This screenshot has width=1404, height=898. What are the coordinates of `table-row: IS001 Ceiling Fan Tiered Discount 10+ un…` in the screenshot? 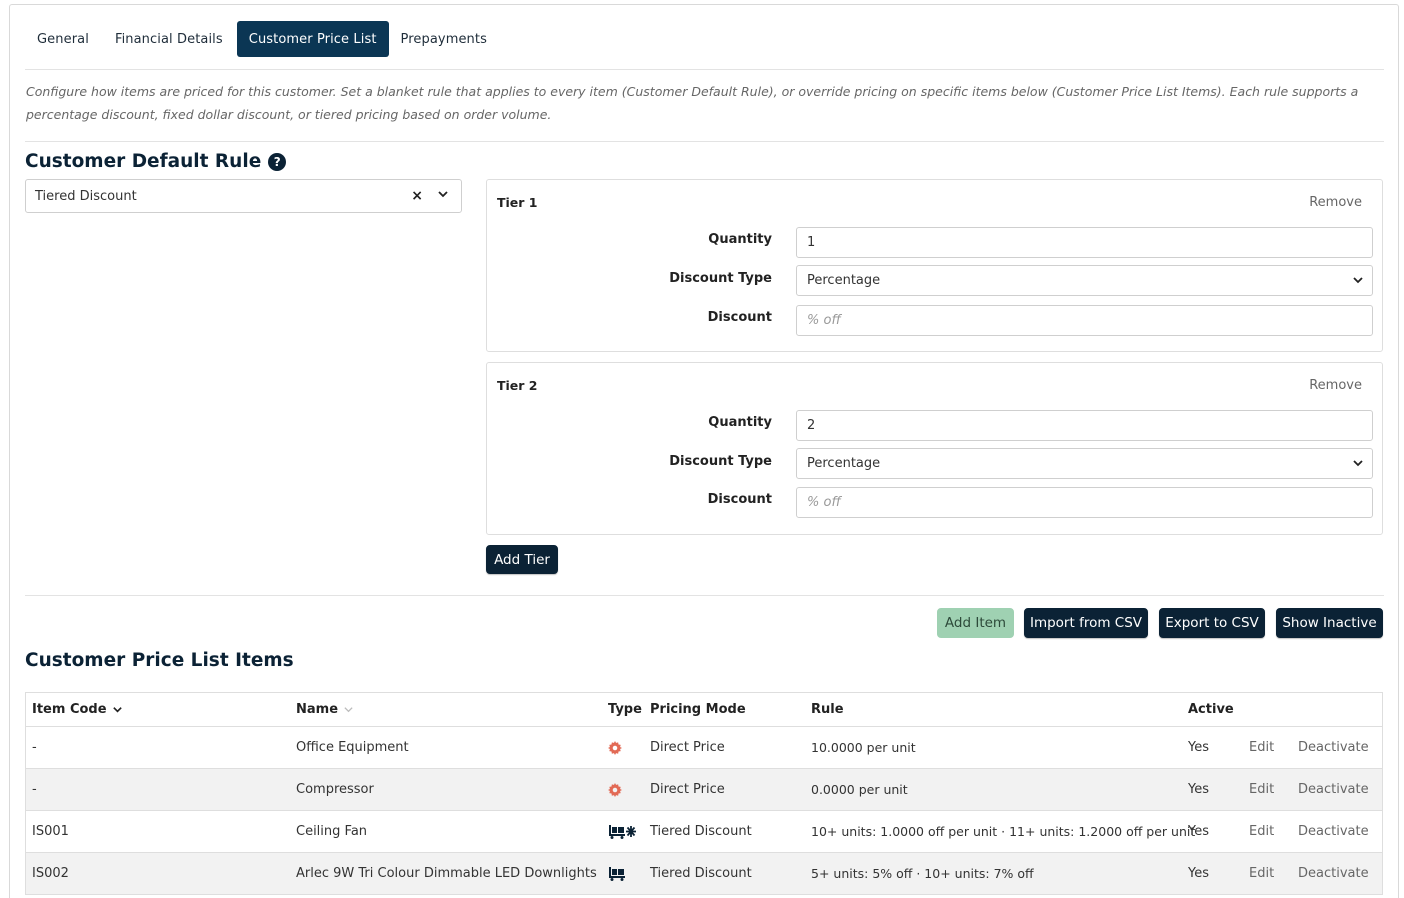 It's located at (704, 832).